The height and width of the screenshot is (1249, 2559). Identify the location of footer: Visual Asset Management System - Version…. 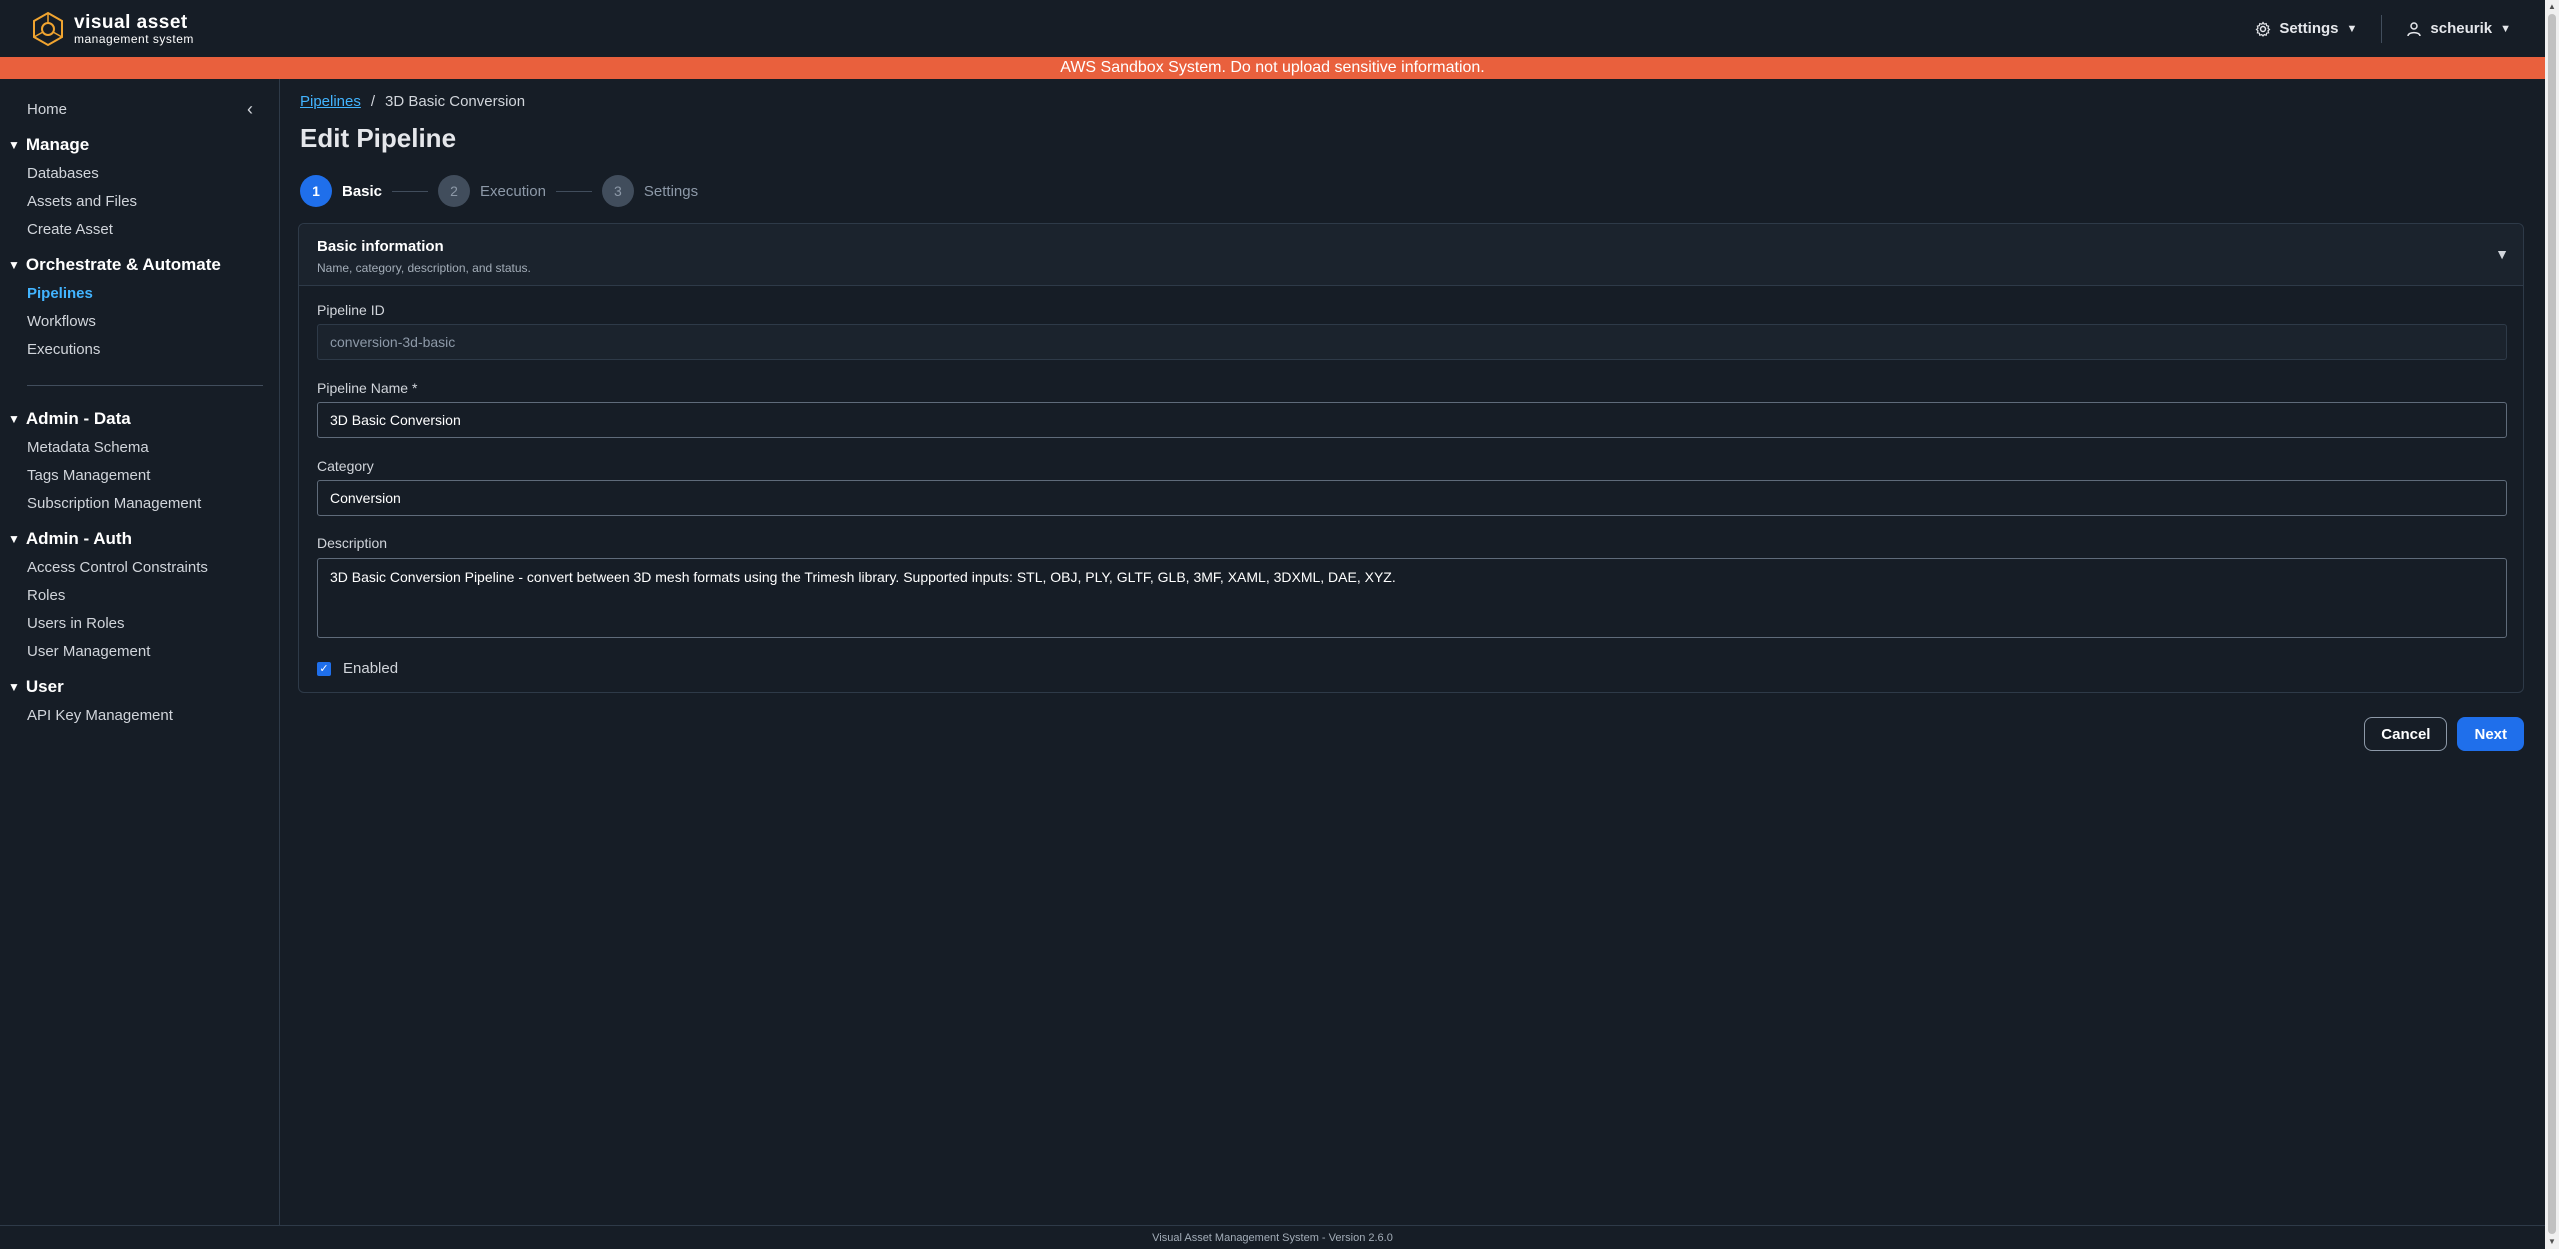
(1272, 1237).